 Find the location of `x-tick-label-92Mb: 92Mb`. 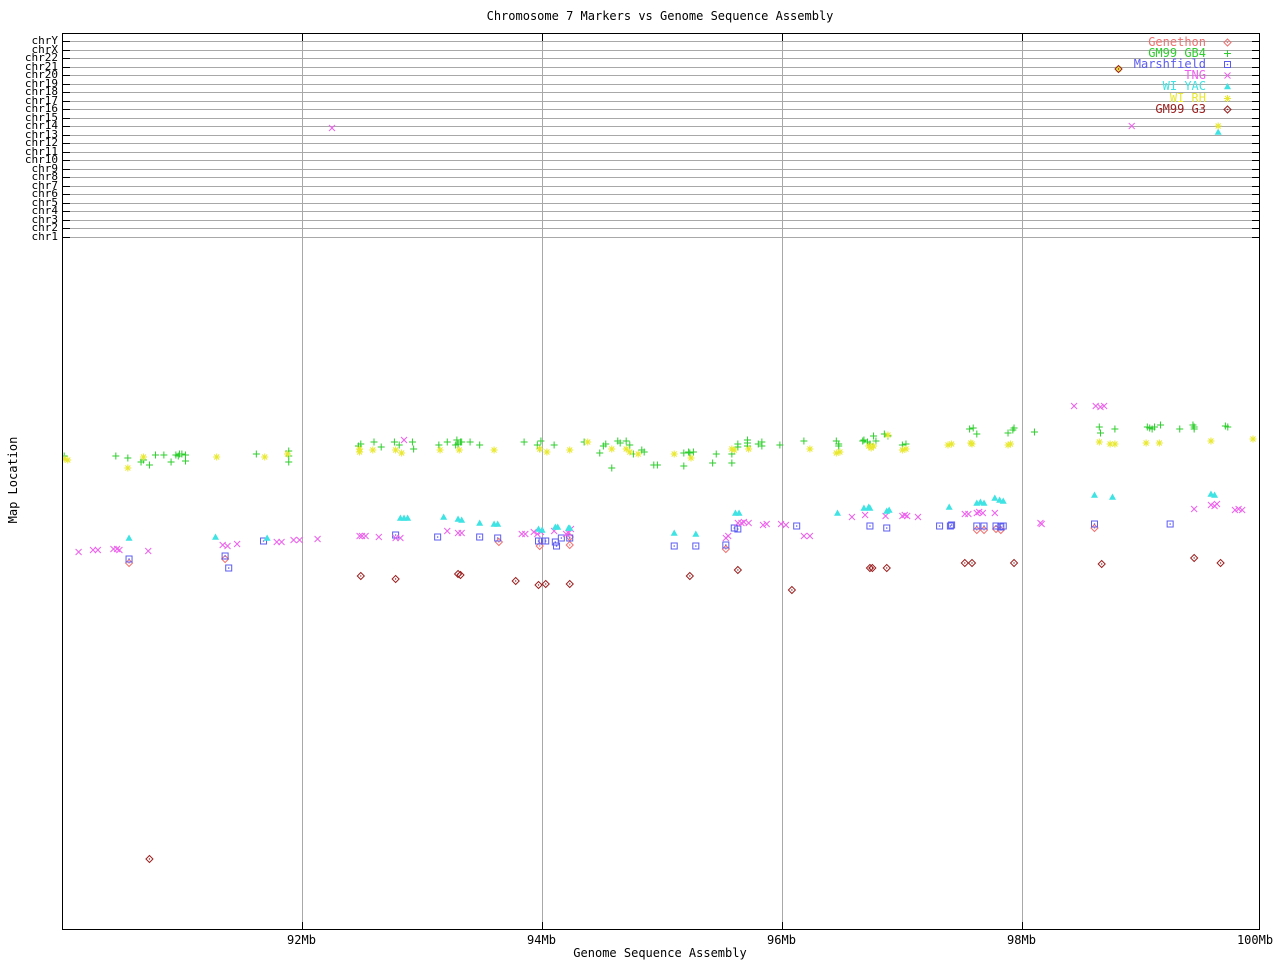

x-tick-label-92Mb: 92Mb is located at coordinates (301, 940).